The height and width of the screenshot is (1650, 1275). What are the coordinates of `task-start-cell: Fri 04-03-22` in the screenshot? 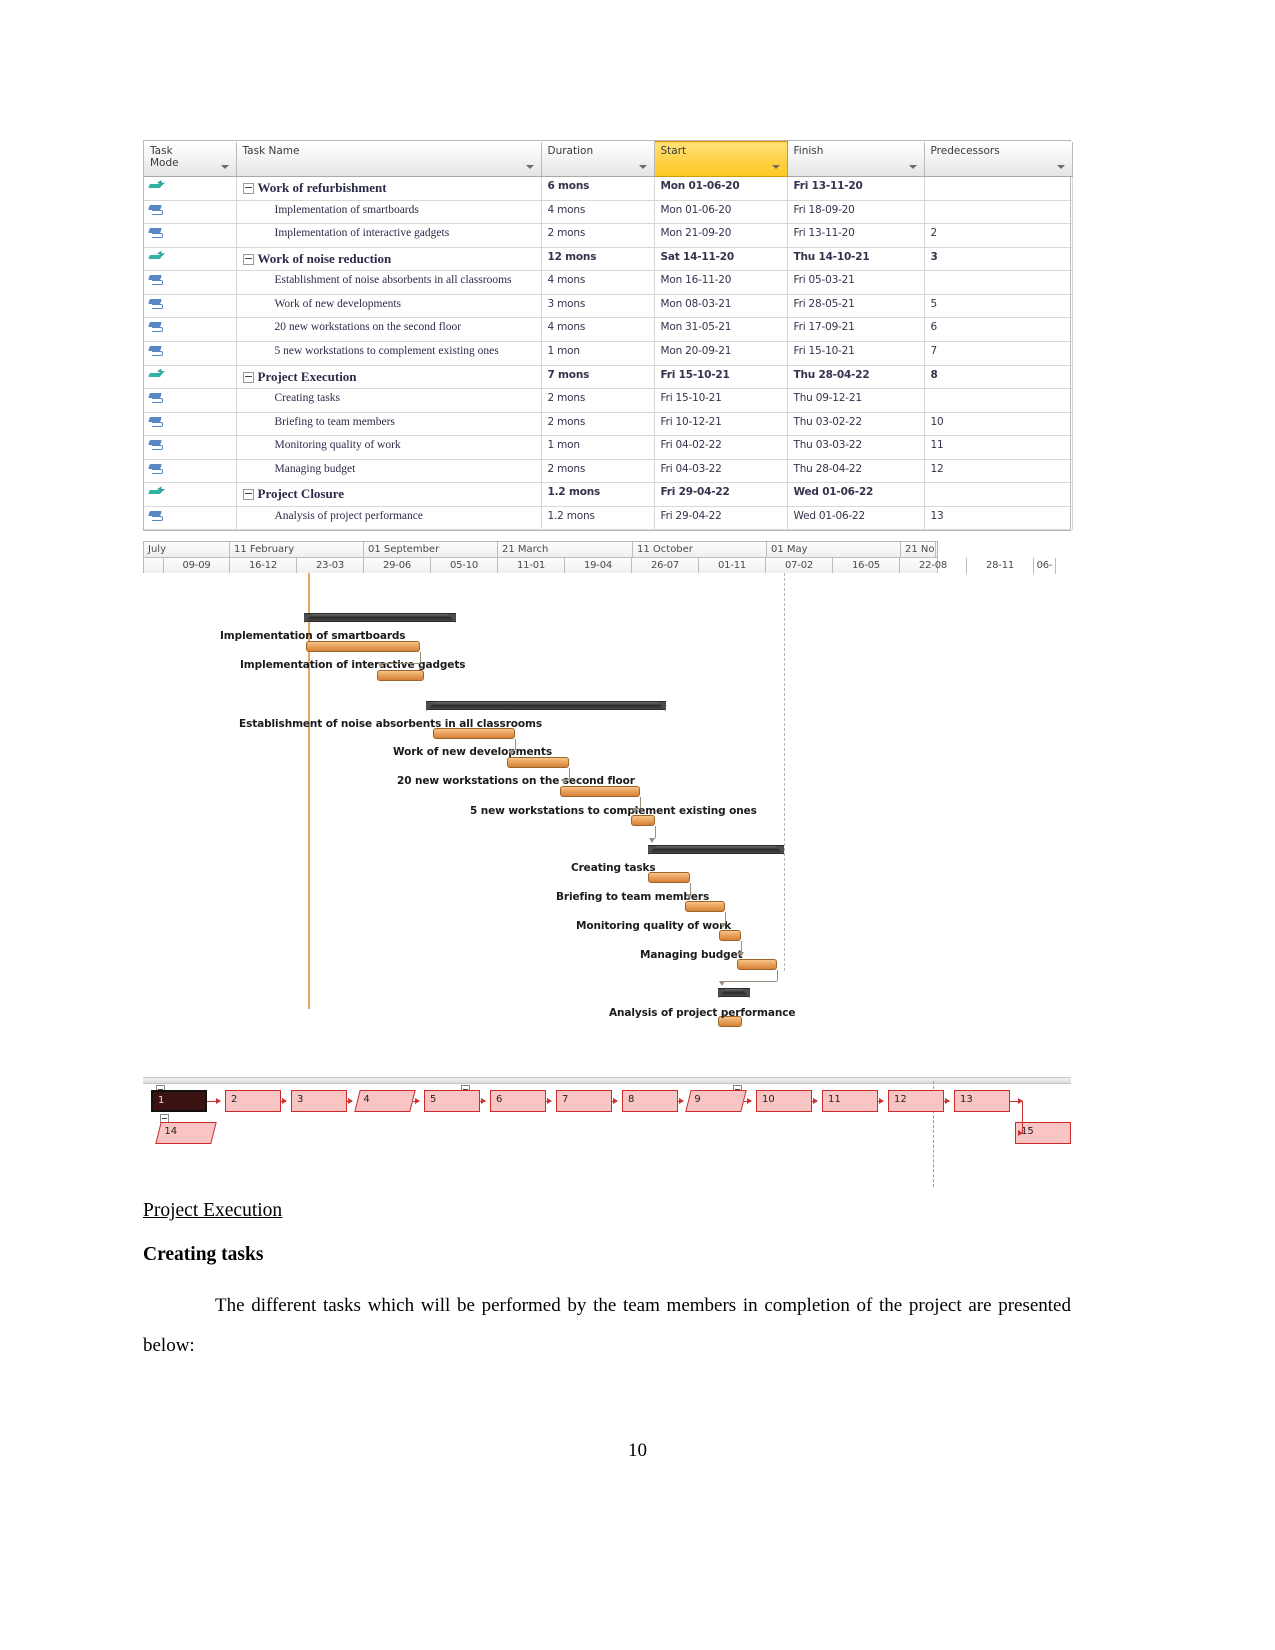 It's located at (721, 471).